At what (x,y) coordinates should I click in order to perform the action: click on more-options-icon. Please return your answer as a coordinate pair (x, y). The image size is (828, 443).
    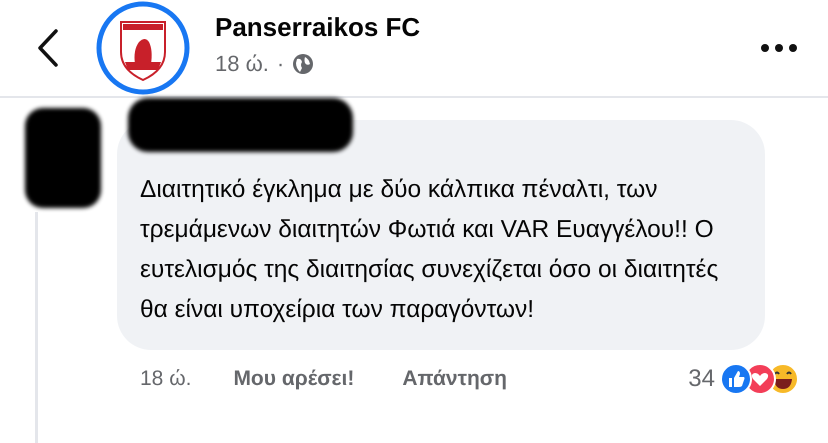
    Looking at the image, I should click on (779, 48).